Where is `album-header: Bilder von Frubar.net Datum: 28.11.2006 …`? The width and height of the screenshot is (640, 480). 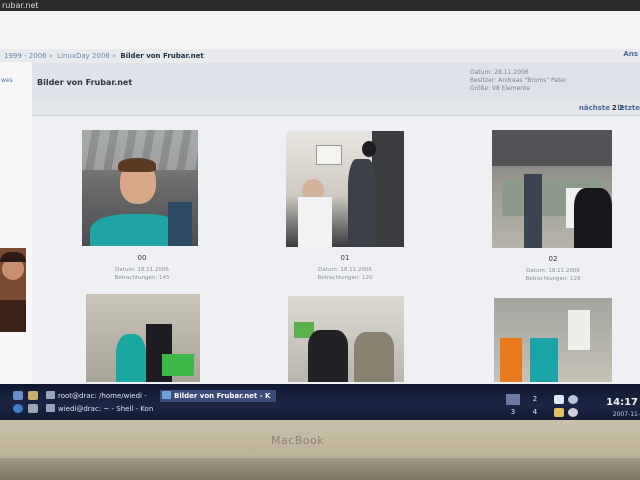 album-header: Bilder von Frubar.net Datum: 28.11.2006 … is located at coordinates (336, 82).